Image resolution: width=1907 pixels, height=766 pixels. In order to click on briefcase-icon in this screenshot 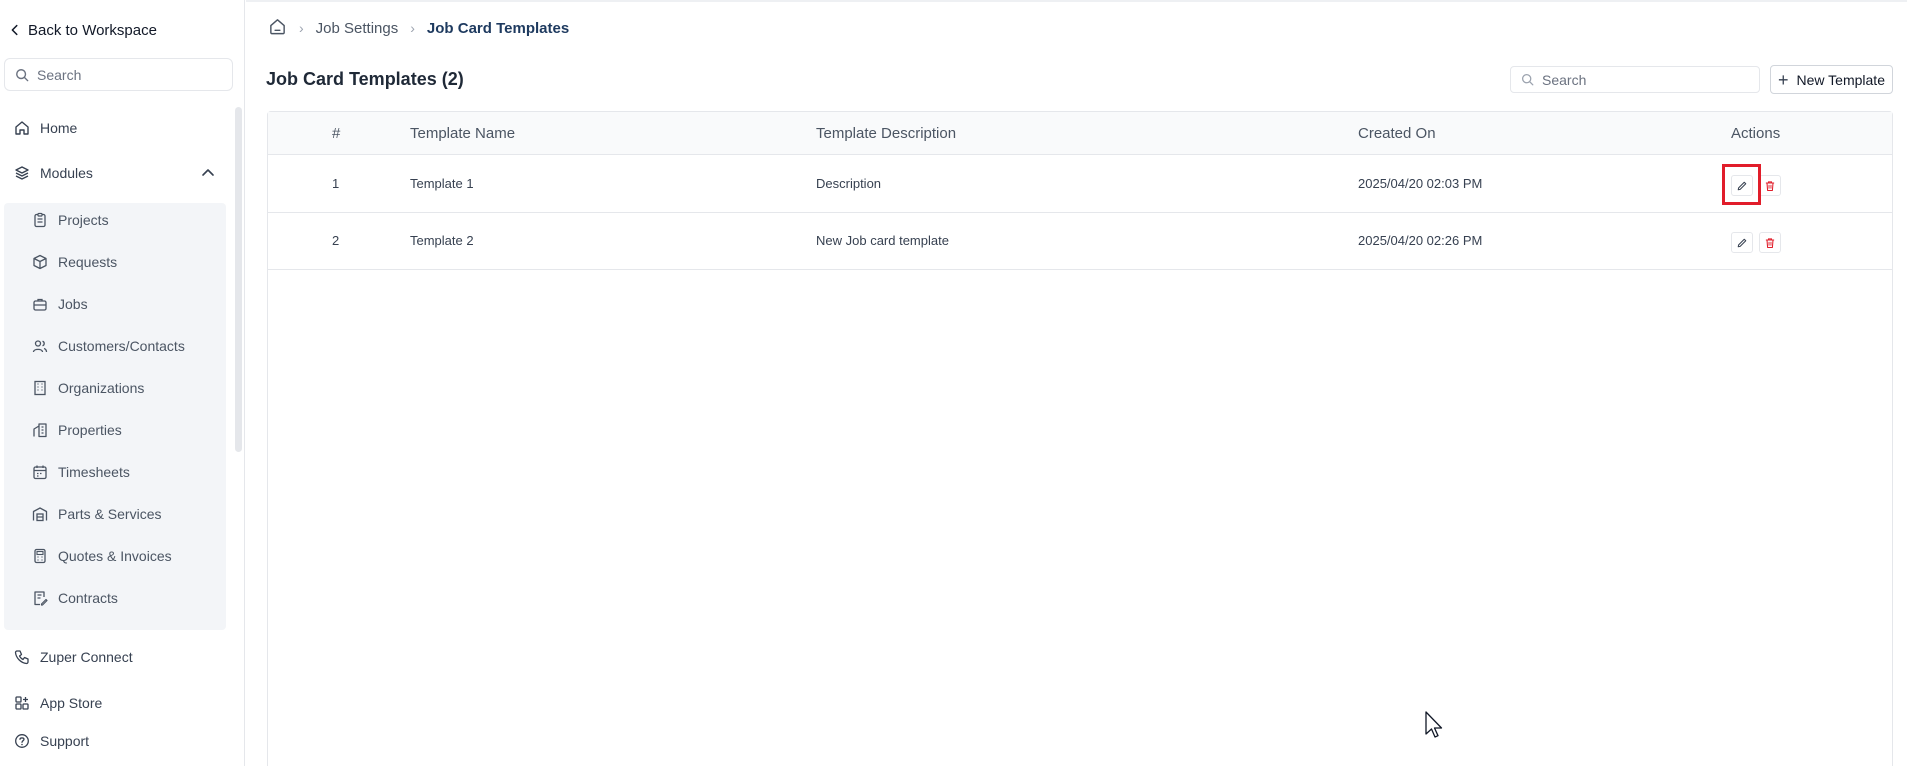, I will do `click(40, 304)`.